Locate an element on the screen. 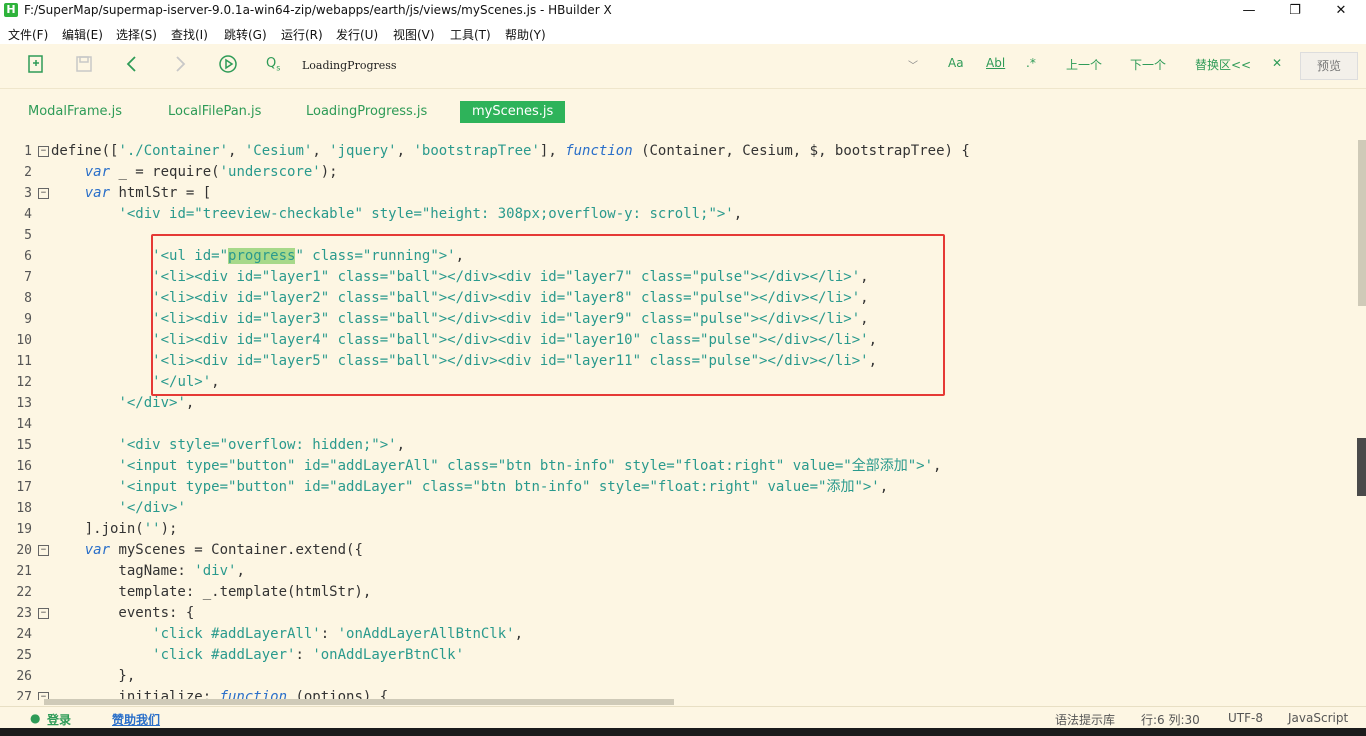 This screenshot has width=1366, height=736. sponsor-link: 赞助我们 is located at coordinates (136, 719).